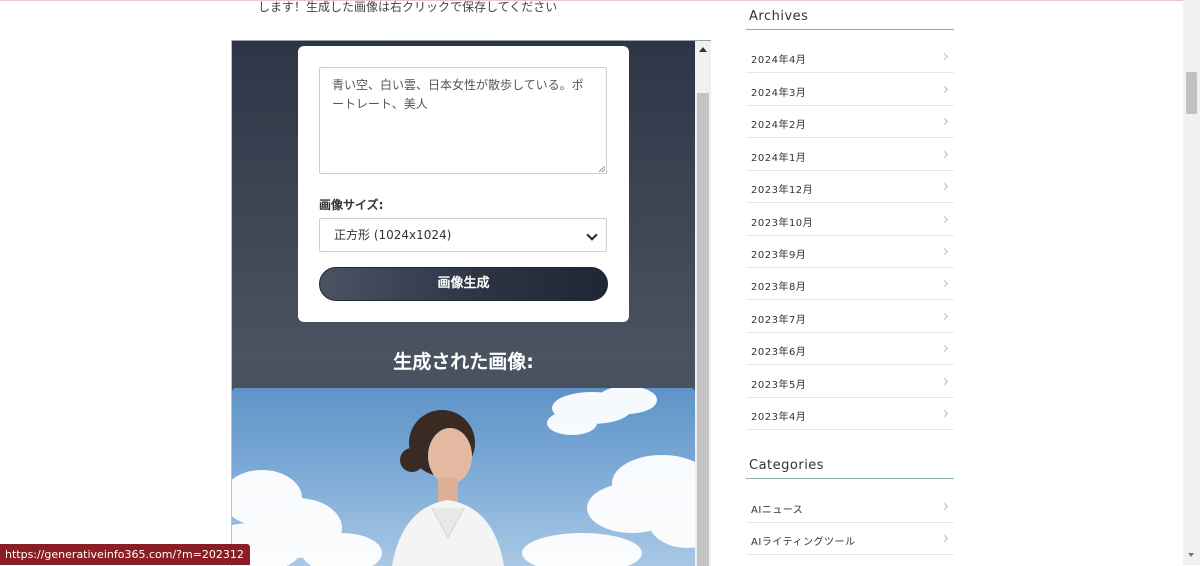 This screenshot has height=566, width=1200. What do you see at coordinates (463, 120) in the screenshot?
I see `prompt-textarea: 青い空、白い雲、日本女性が散歩している。ポートレート、美人` at bounding box center [463, 120].